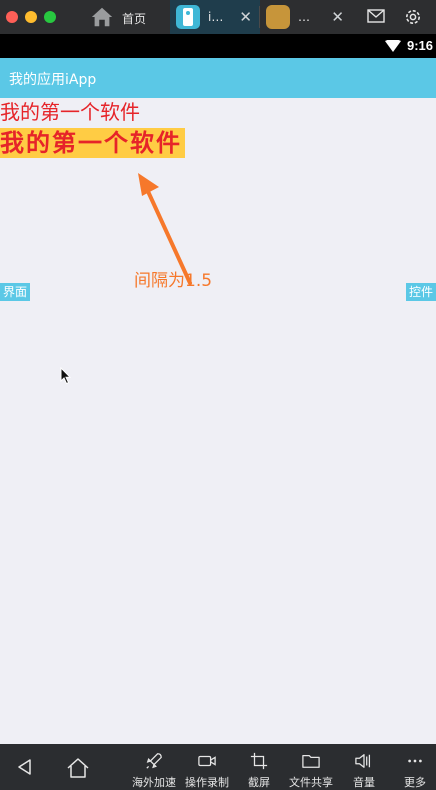 The width and height of the screenshot is (436, 790). I want to click on toolbar-more-button: 更多, so click(415, 767).